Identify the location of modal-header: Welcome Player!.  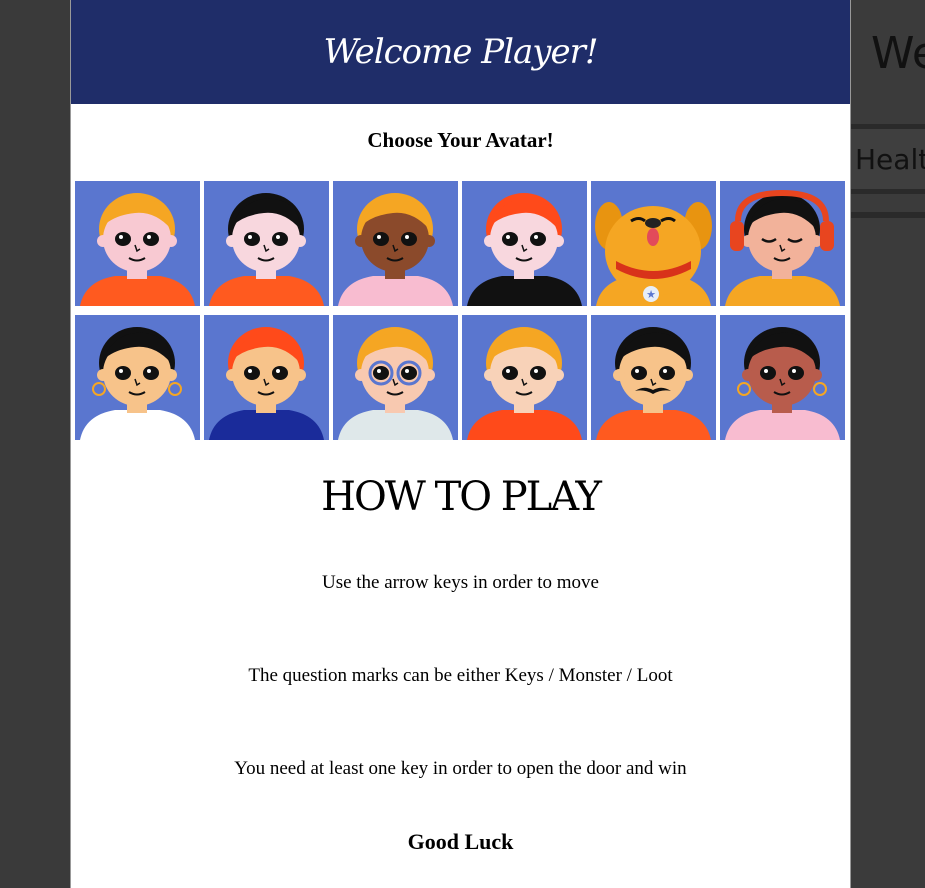
(460, 52).